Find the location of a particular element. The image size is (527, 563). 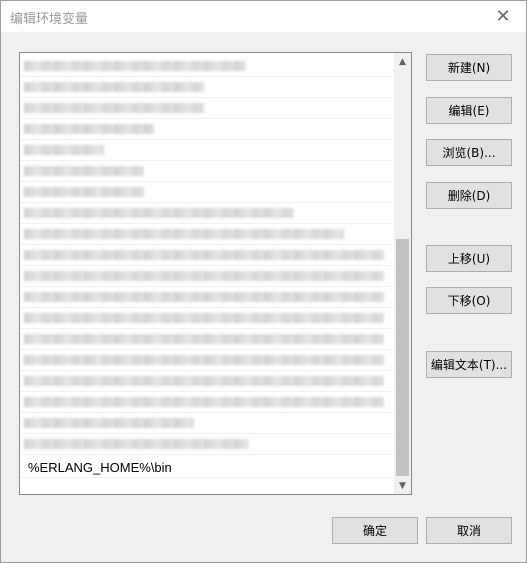

move-down-button: 下移(O) is located at coordinates (469, 300).